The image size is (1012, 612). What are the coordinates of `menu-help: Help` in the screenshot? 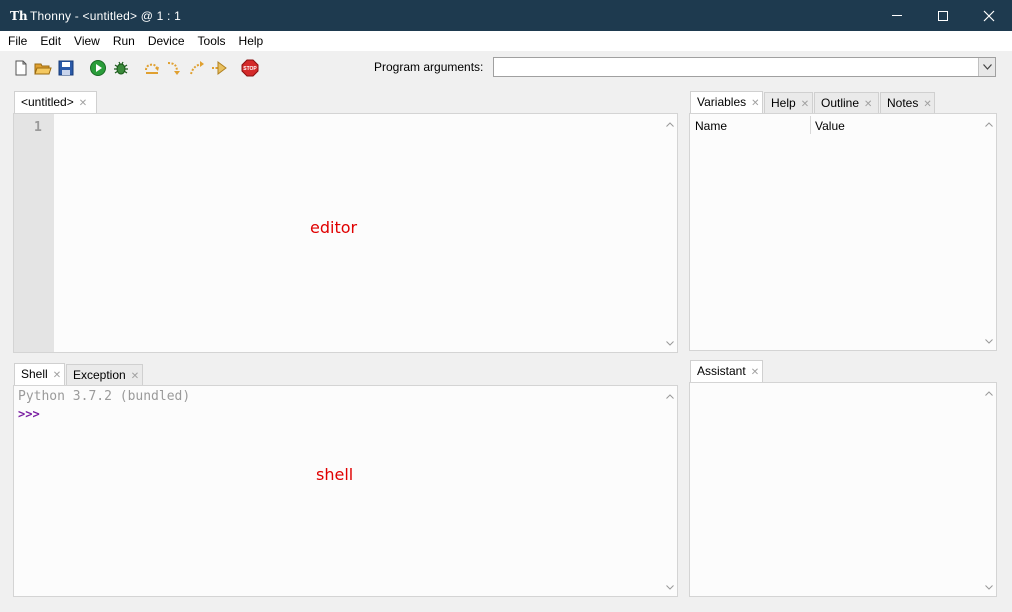 It's located at (252, 41).